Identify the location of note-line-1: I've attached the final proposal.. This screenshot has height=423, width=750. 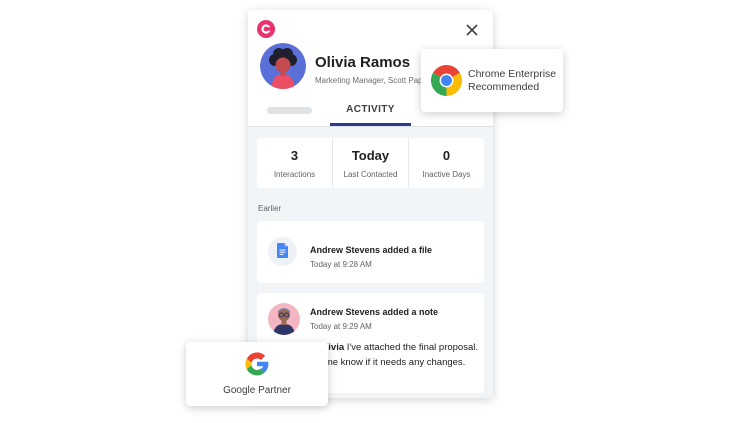
(411, 347).